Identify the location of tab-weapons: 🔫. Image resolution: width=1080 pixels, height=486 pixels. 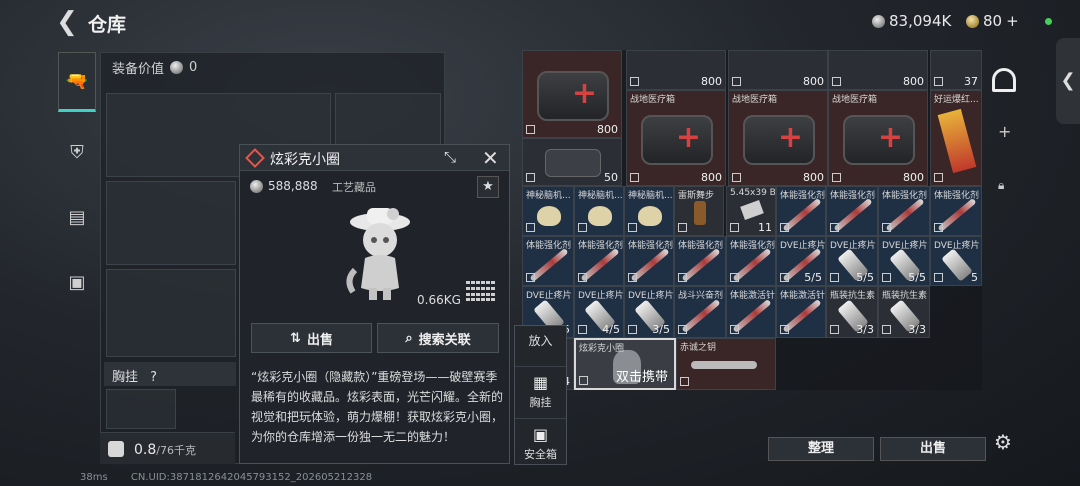
(77, 82).